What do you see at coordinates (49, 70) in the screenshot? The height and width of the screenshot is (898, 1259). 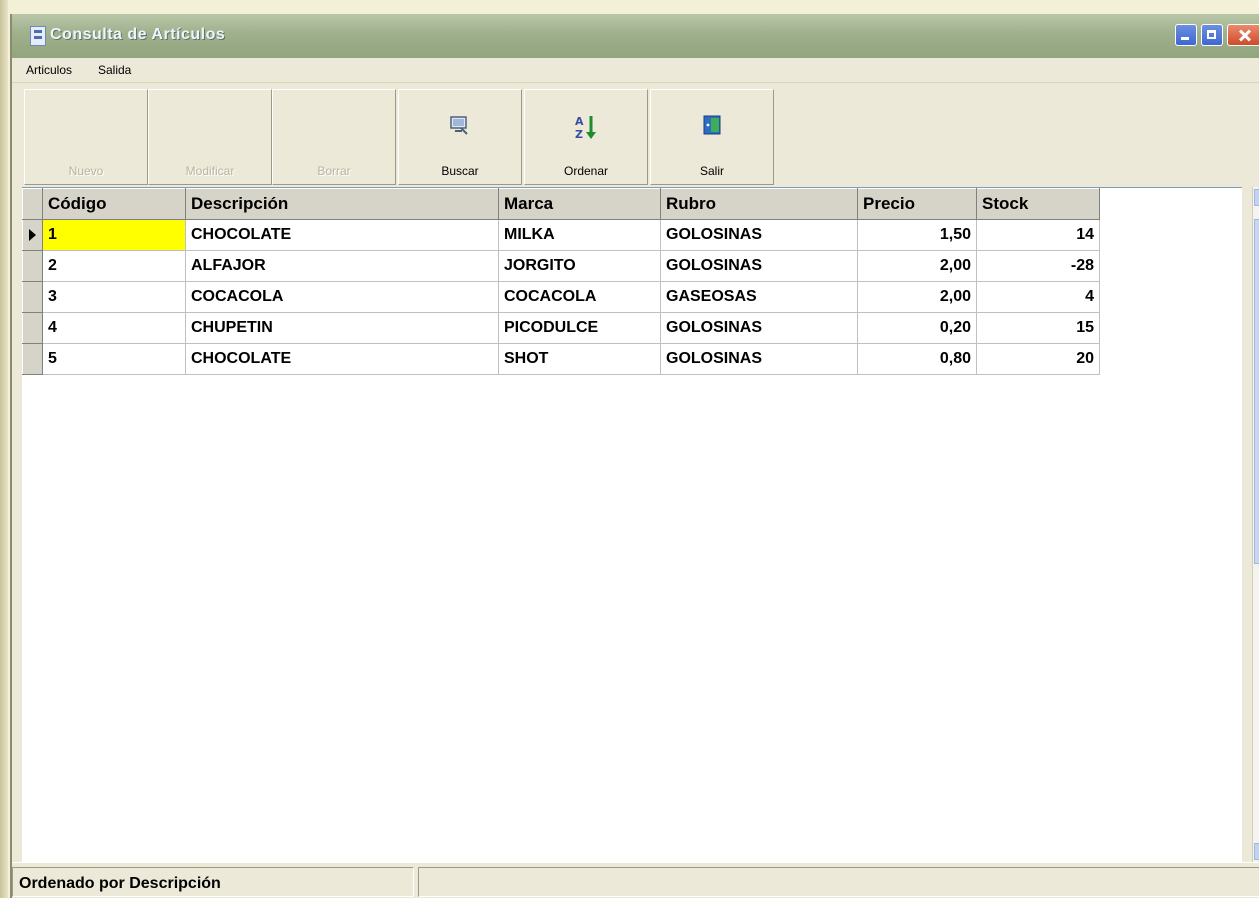 I see `menu-articulos: Articulos` at bounding box center [49, 70].